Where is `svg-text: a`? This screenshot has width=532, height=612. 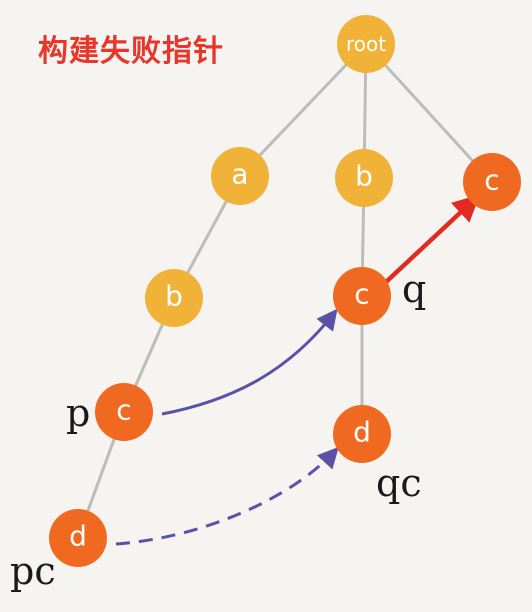 svg-text: a is located at coordinates (239, 174).